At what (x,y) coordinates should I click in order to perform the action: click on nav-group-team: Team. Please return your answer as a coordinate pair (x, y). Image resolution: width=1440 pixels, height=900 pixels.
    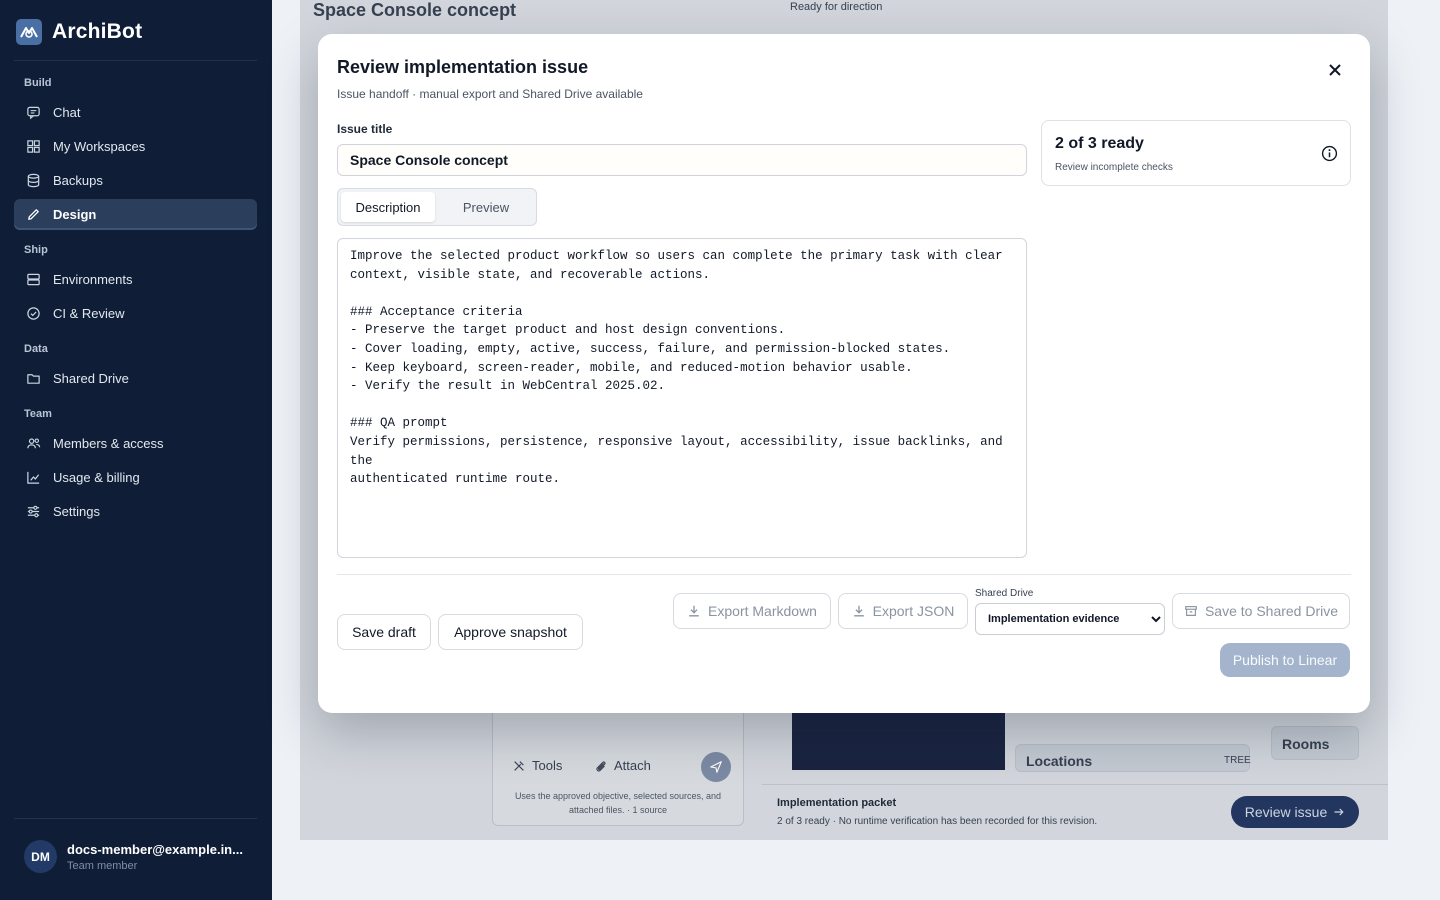
    Looking at the image, I should click on (38, 414).